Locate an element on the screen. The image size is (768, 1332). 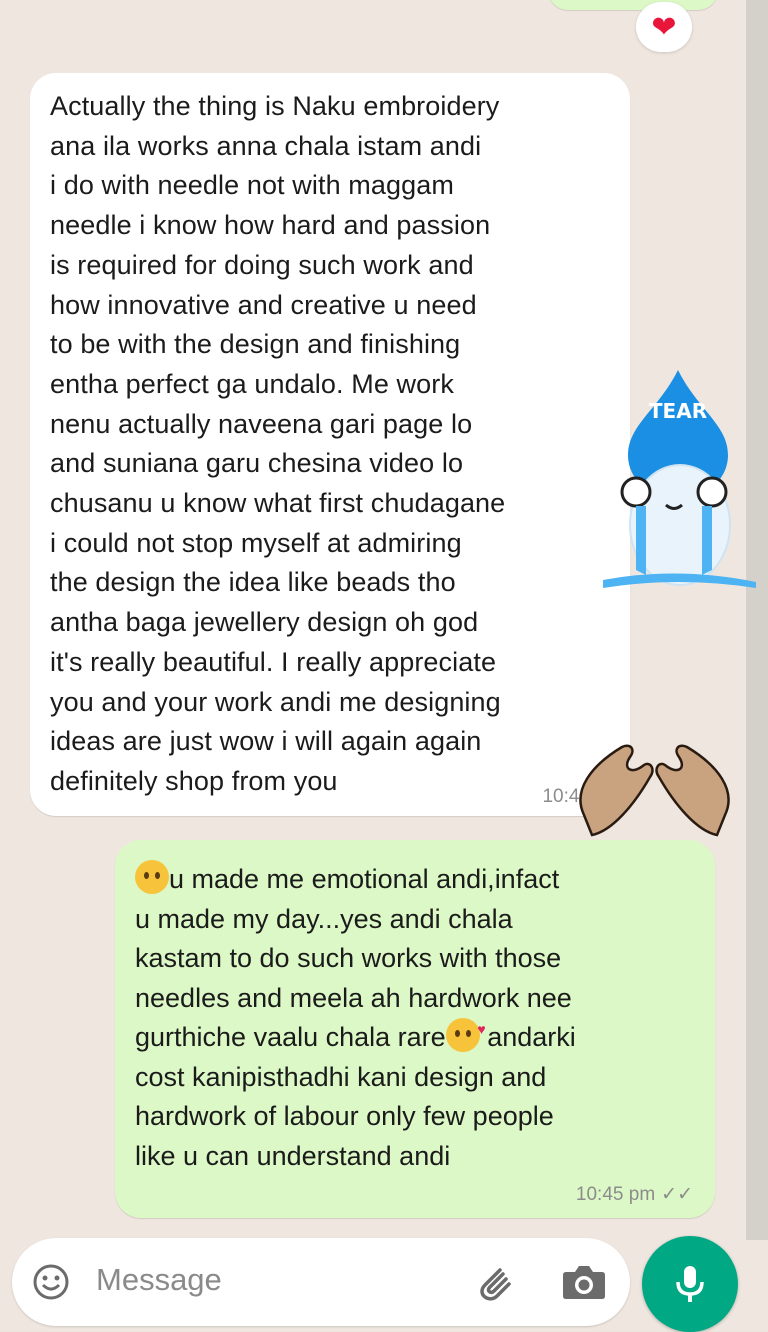
screen-edge is located at coordinates (757, 665).